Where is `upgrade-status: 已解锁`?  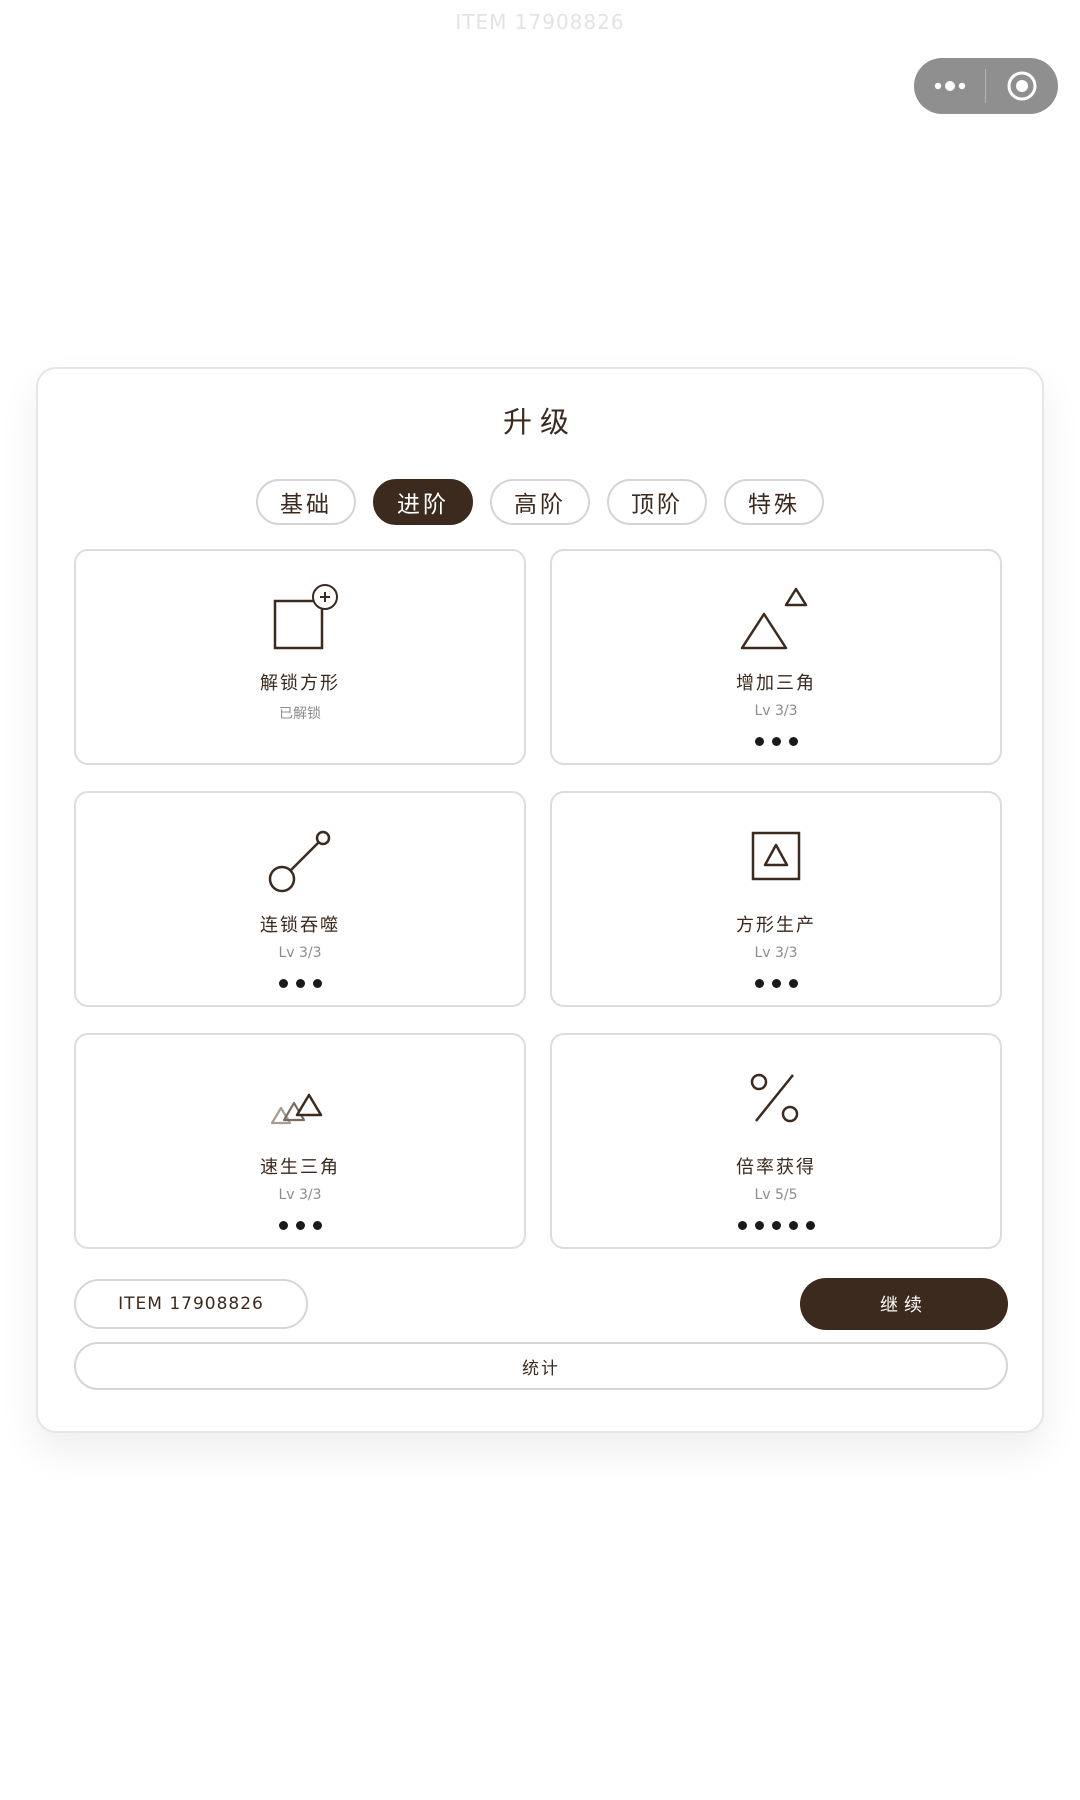 upgrade-status: 已解锁 is located at coordinates (300, 714).